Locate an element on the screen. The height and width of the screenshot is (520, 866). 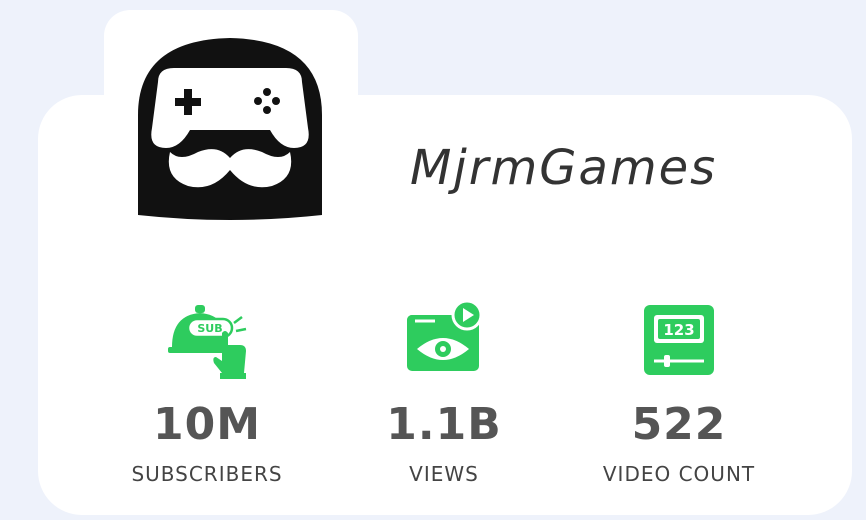
stat-views: 1.1B VIEWS is located at coordinates (444, 390).